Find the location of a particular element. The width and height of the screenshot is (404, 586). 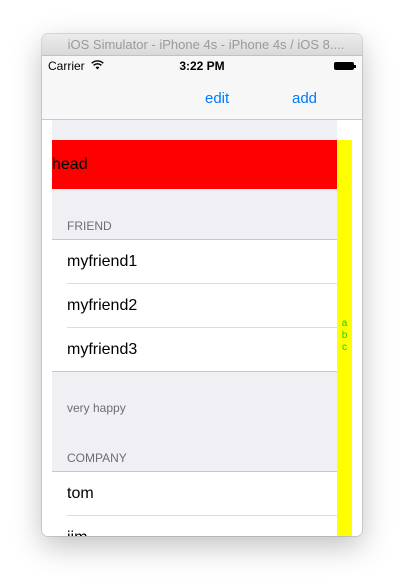

row-label: myfriend2 is located at coordinates (102, 305).